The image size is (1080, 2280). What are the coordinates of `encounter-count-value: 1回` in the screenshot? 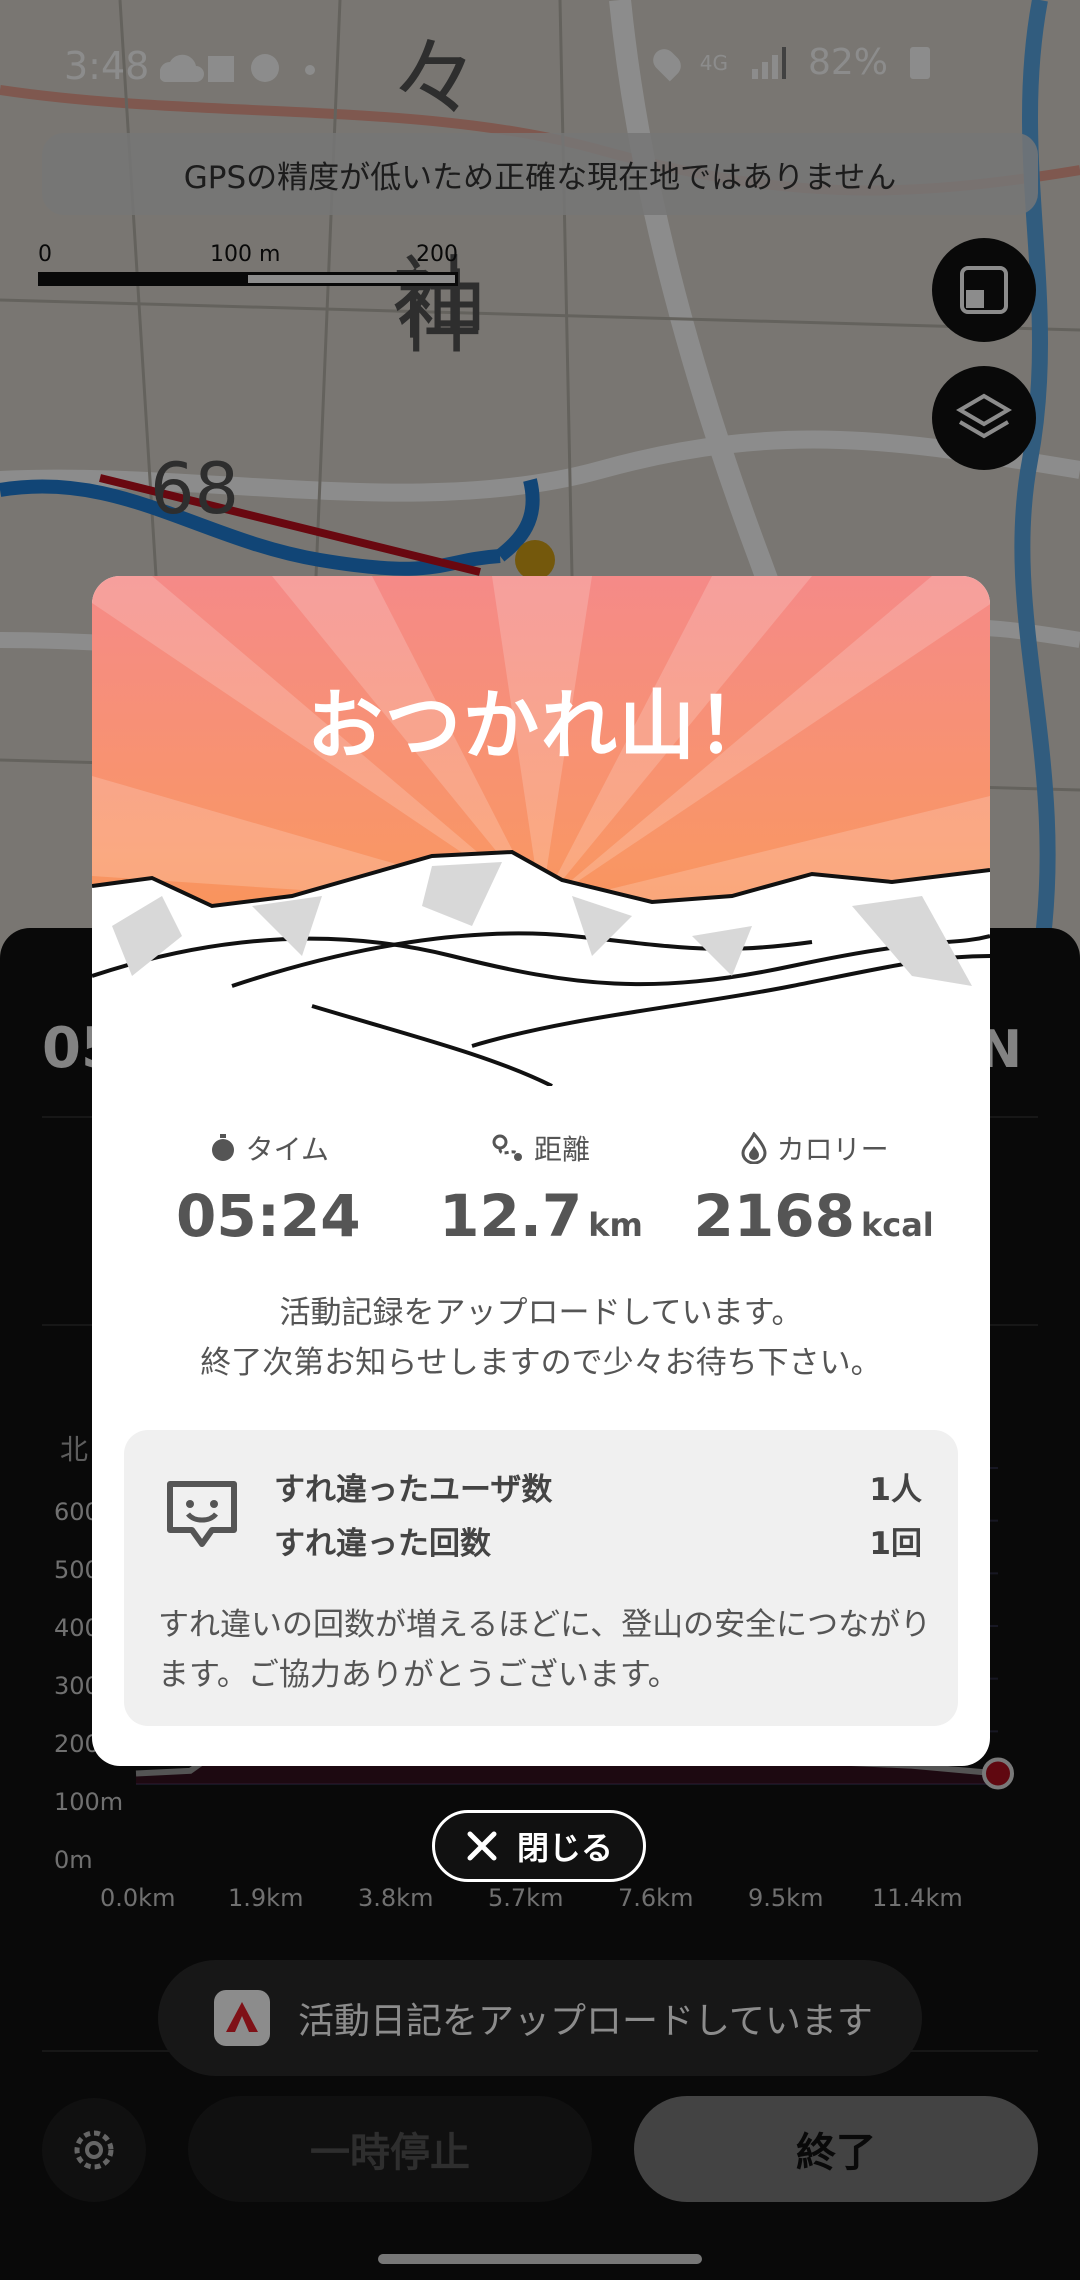 It's located at (895, 1544).